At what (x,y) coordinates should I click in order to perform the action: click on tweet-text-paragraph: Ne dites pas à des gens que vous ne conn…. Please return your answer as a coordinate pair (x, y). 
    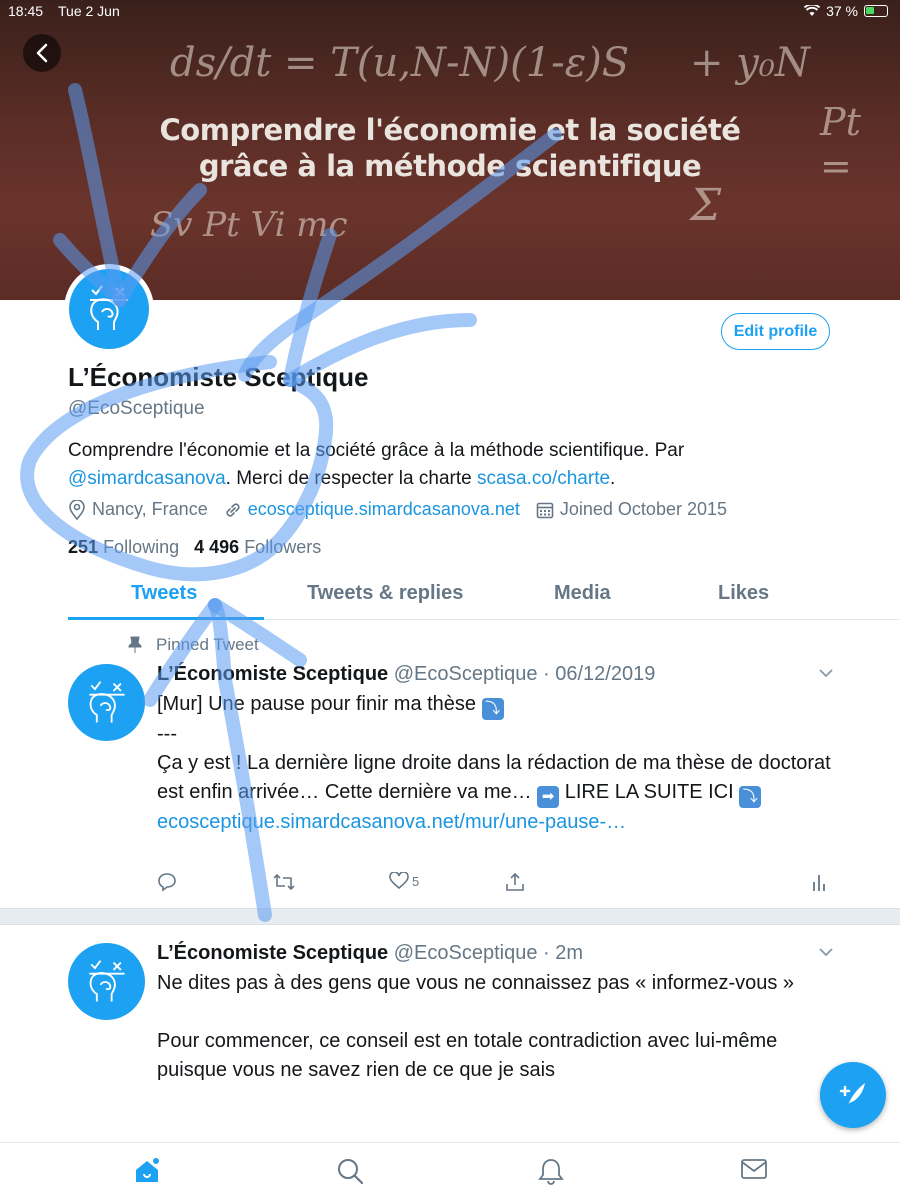
    Looking at the image, I should click on (476, 983).